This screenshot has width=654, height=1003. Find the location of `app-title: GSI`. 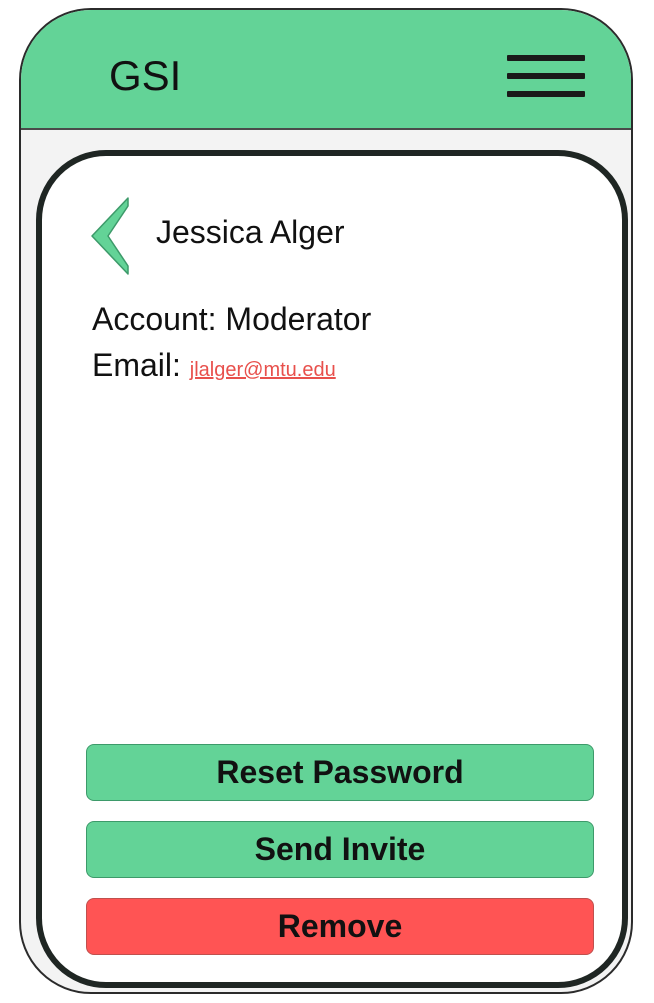

app-title: GSI is located at coordinates (145, 75).